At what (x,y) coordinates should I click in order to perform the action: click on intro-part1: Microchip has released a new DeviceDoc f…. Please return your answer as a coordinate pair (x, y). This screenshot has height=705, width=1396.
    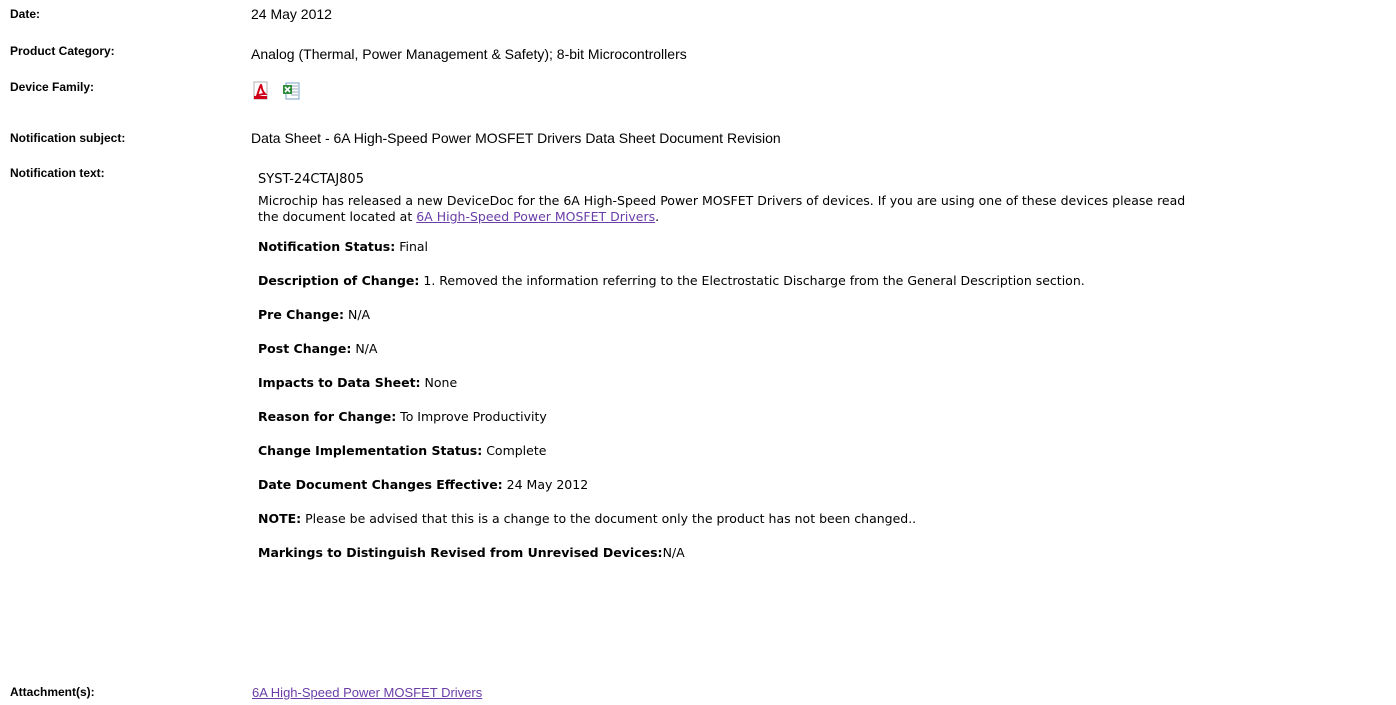
    Looking at the image, I should click on (722, 200).